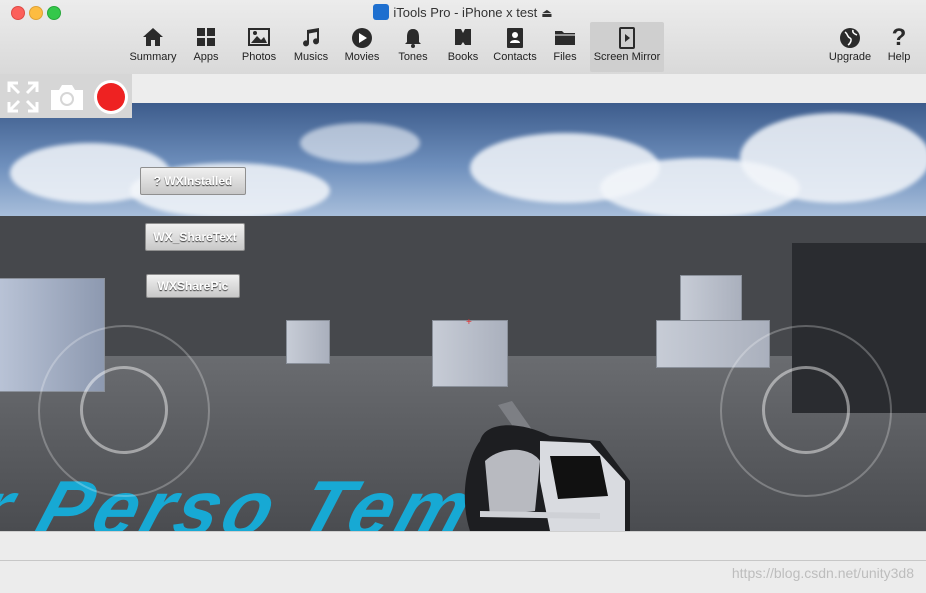 The height and width of the screenshot is (593, 926). What do you see at coordinates (308, 342) in the screenshot?
I see `block-small` at bounding box center [308, 342].